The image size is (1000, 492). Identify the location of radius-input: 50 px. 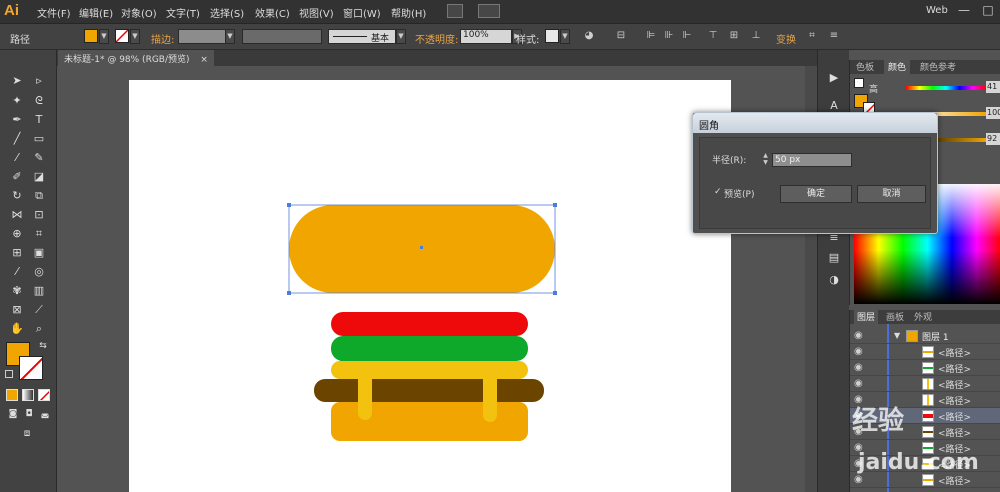
(812, 160).